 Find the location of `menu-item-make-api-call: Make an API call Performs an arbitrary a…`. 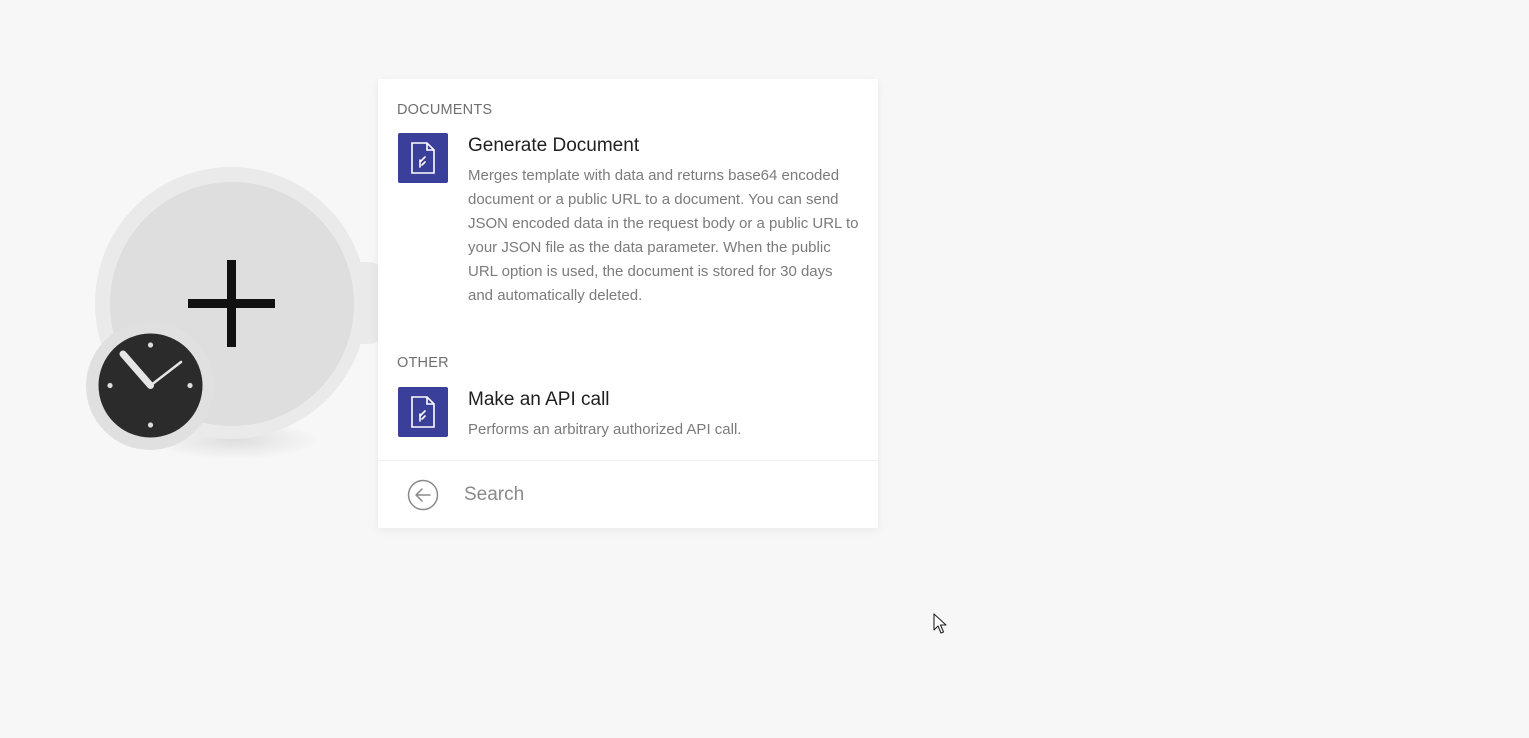

menu-item-make-api-call: Make an API call Performs an arbitrary a… is located at coordinates (628, 415).